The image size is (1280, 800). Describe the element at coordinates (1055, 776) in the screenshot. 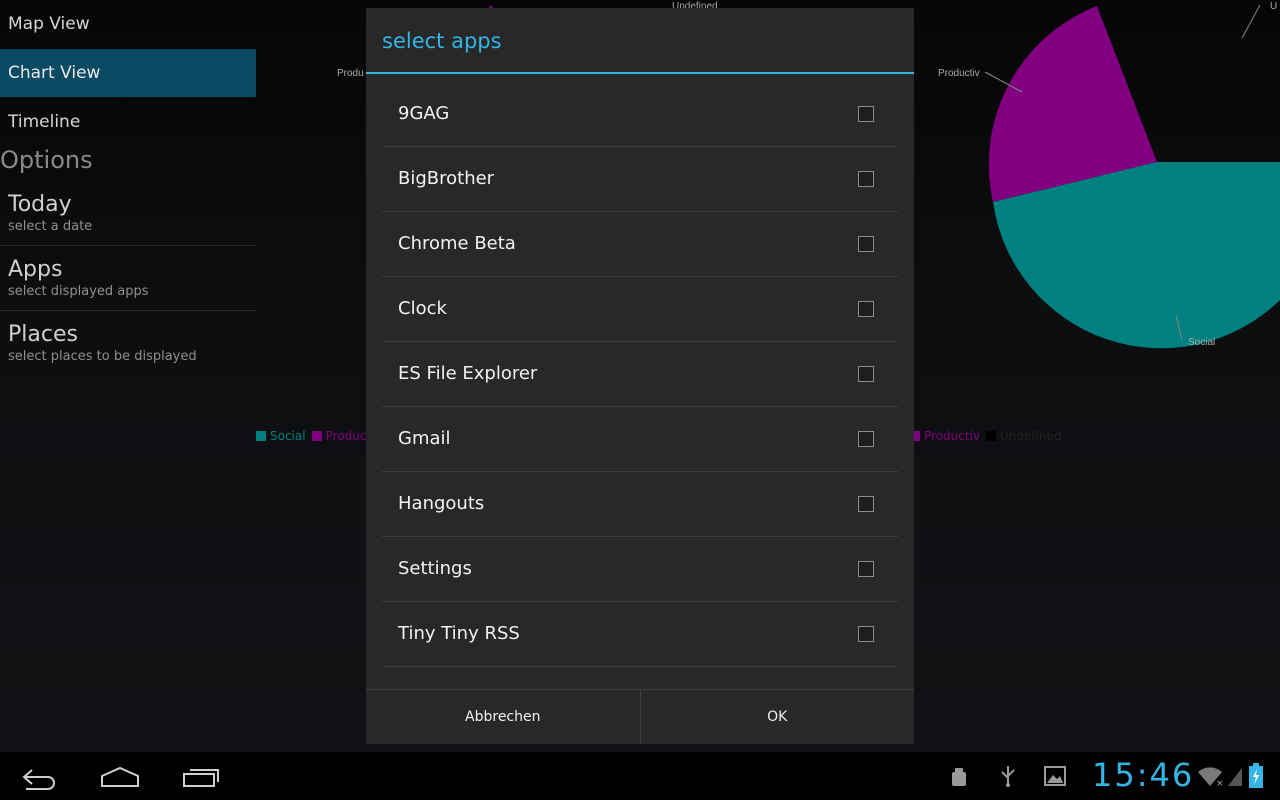

I see `gallery-icon` at that location.